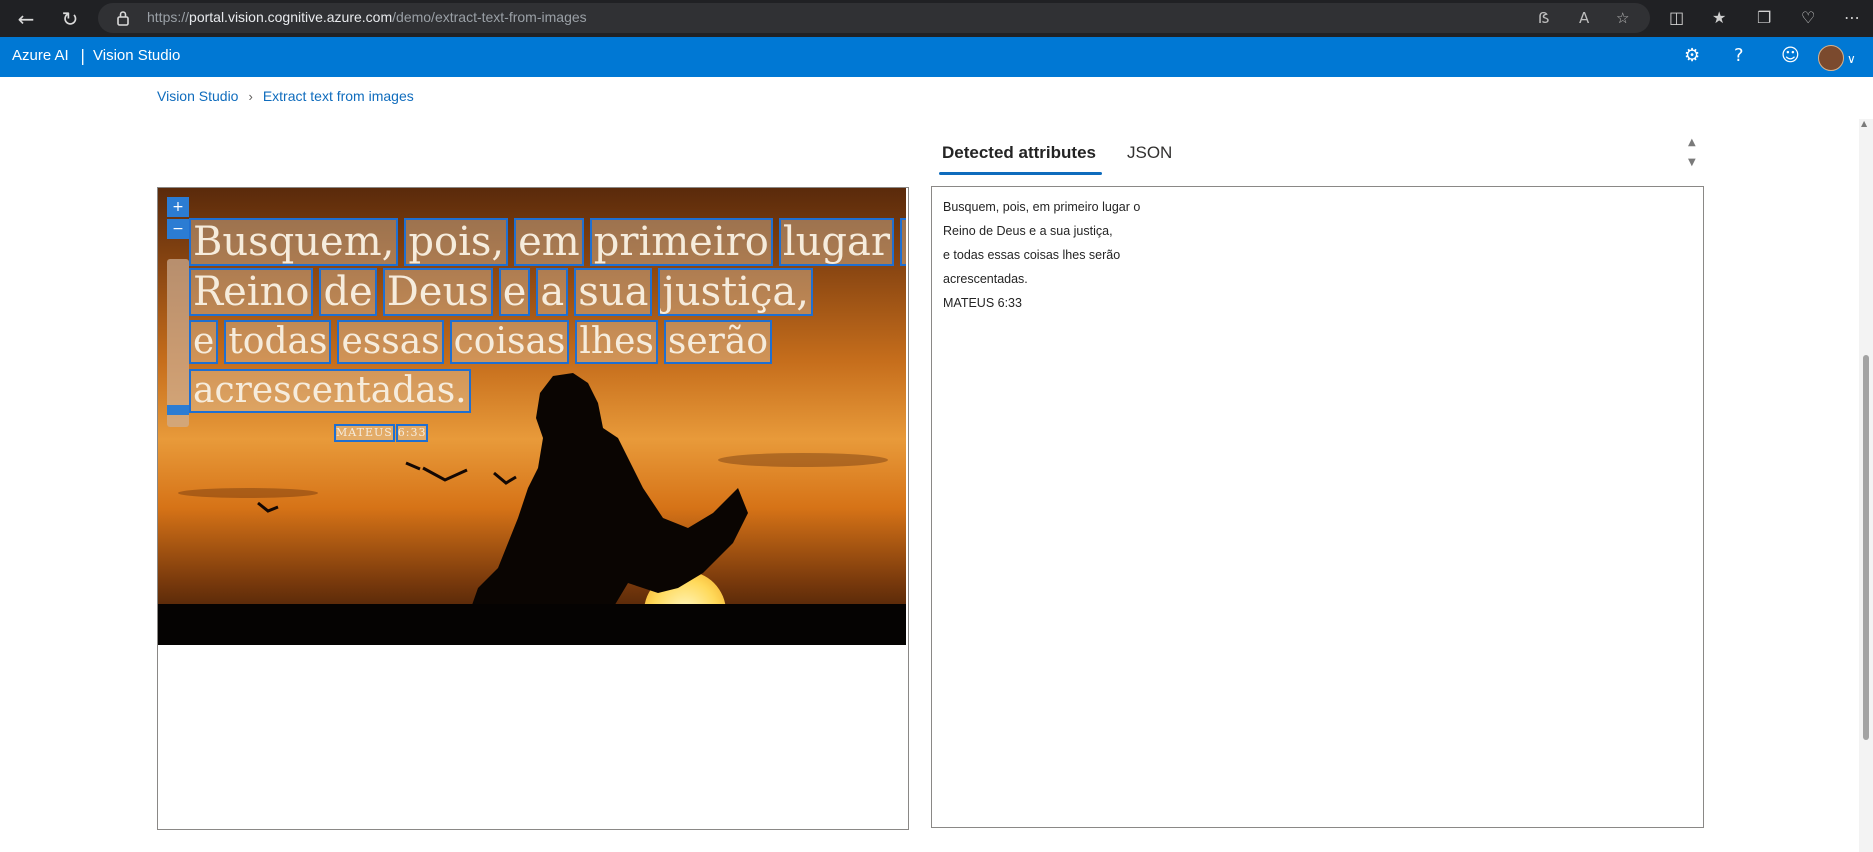 This screenshot has height=852, width=1873. Describe the element at coordinates (1019, 153) in the screenshot. I see `tab-detected-attributes: Detected attributes` at that location.